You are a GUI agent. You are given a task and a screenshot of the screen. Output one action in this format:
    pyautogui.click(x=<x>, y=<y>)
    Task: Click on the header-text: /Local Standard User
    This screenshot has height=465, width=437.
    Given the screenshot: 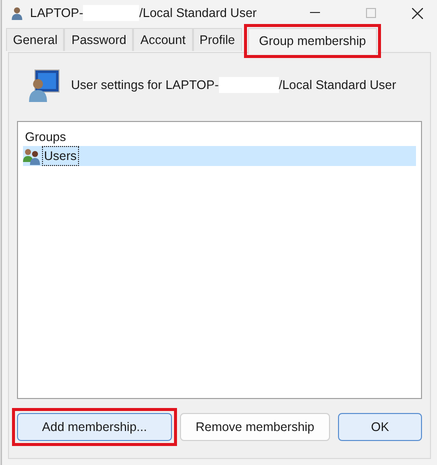 What is the action you would take?
    pyautogui.click(x=337, y=85)
    